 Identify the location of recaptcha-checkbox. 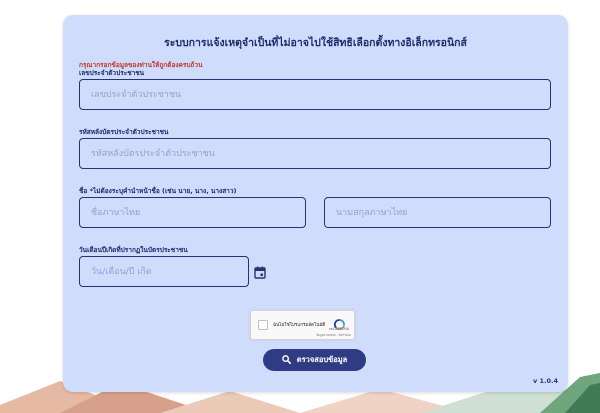
(263, 325).